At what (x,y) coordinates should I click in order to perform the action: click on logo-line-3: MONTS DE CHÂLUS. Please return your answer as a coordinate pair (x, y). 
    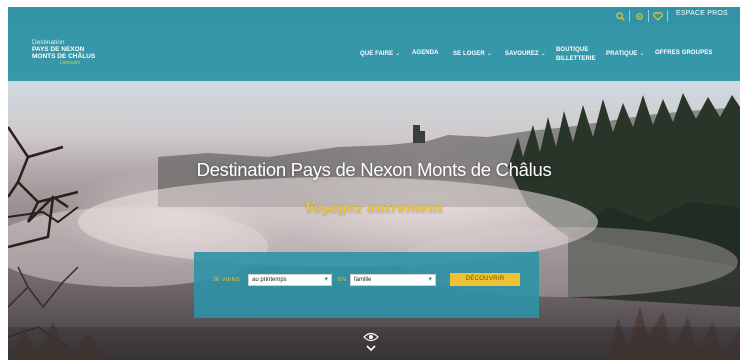
    Looking at the image, I should click on (64, 56).